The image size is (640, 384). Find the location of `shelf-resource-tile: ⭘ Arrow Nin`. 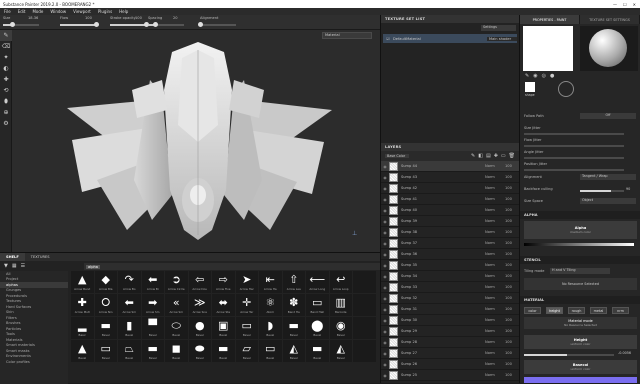

shelf-resource-tile: ⭘ Arrow Nin is located at coordinates (105, 305).